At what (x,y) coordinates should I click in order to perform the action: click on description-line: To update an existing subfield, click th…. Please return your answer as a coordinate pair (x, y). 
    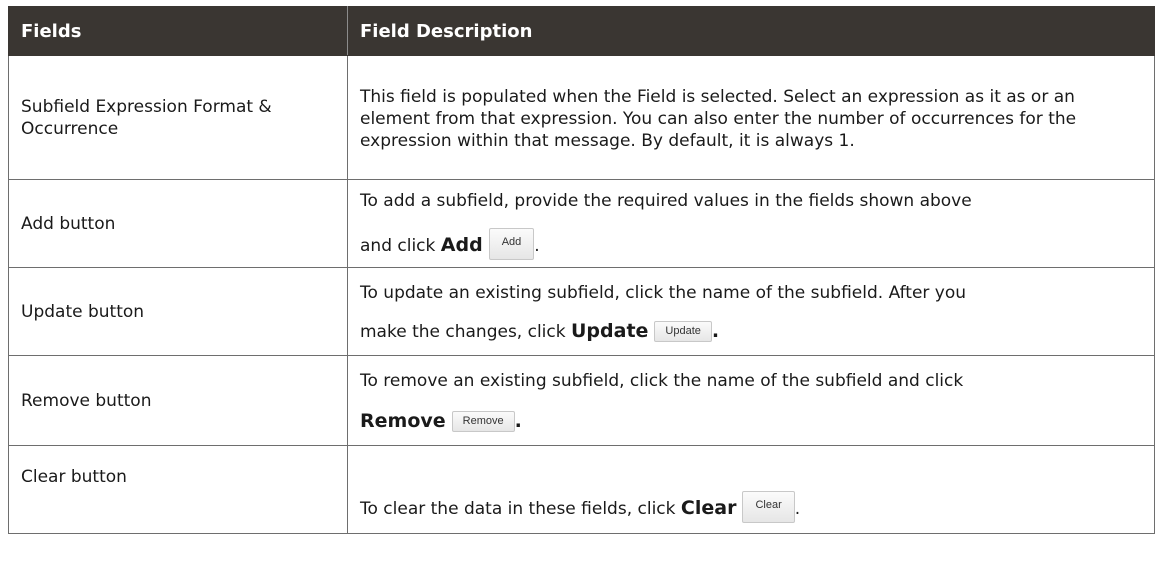
    Looking at the image, I should click on (663, 293).